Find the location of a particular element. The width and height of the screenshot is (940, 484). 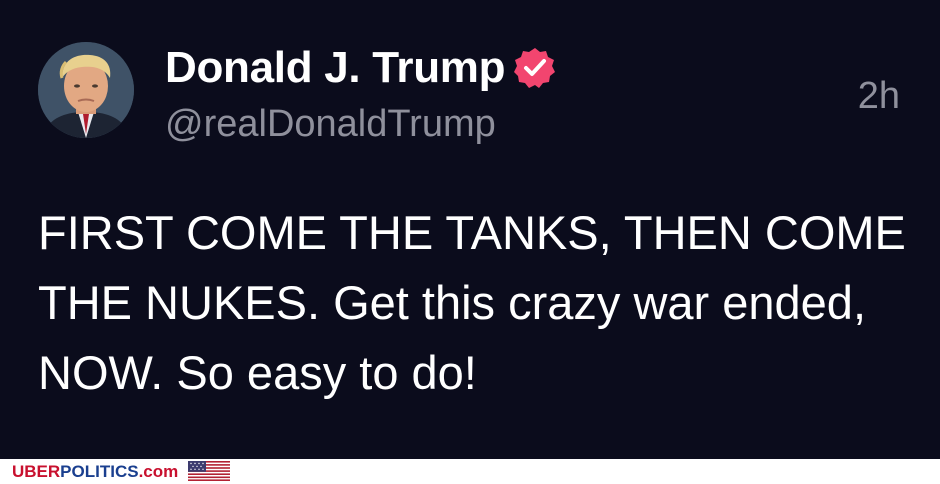

brand-part-3: .com is located at coordinates (158, 471).